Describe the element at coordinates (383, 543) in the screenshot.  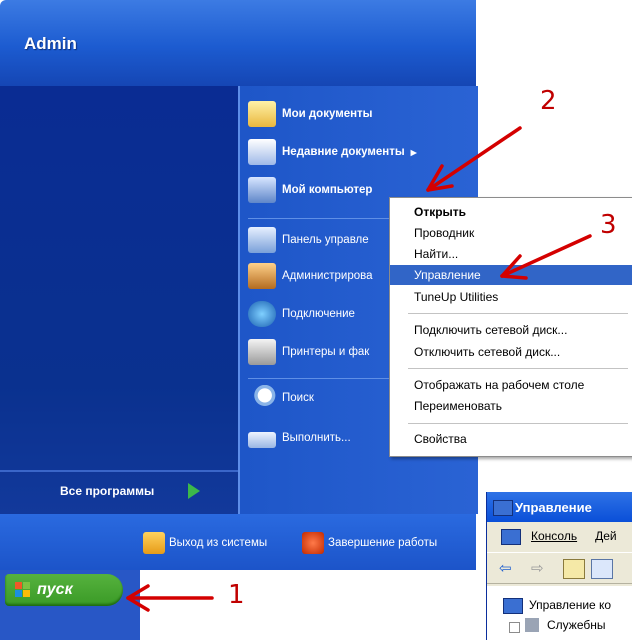
I see `shutdown-label: Завершение работы` at that location.